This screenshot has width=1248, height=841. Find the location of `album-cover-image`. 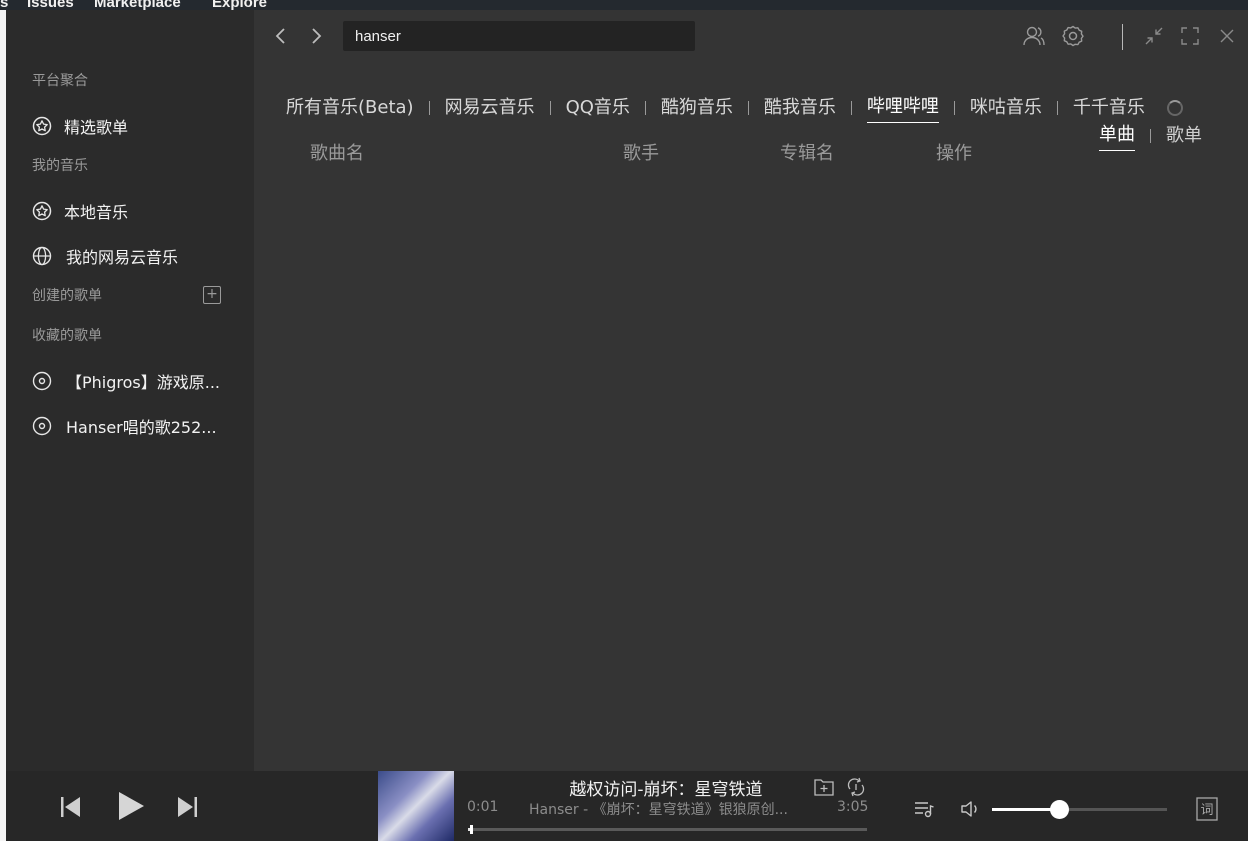

album-cover-image is located at coordinates (416, 806).